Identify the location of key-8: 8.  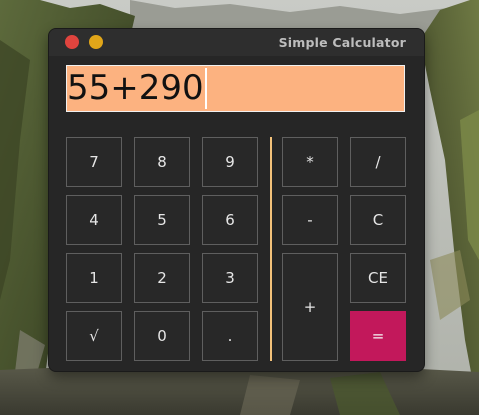
(162, 162).